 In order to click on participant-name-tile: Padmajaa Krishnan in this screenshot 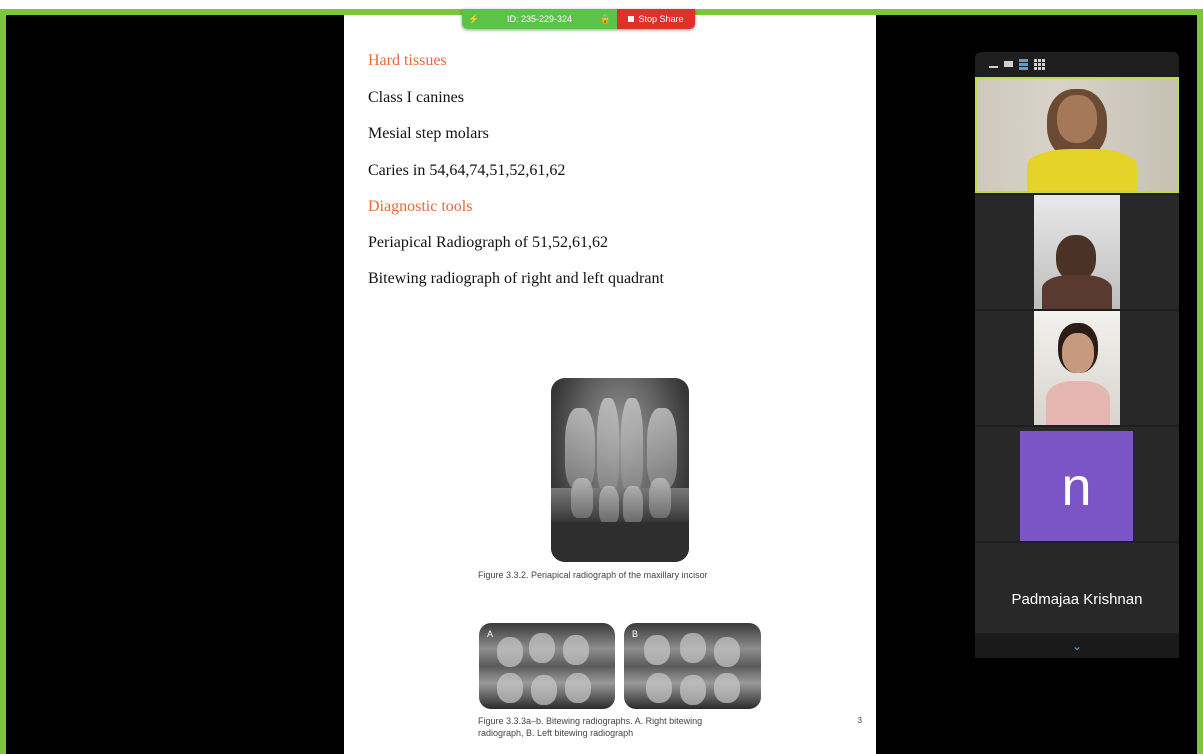, I will do `click(1077, 588)`.